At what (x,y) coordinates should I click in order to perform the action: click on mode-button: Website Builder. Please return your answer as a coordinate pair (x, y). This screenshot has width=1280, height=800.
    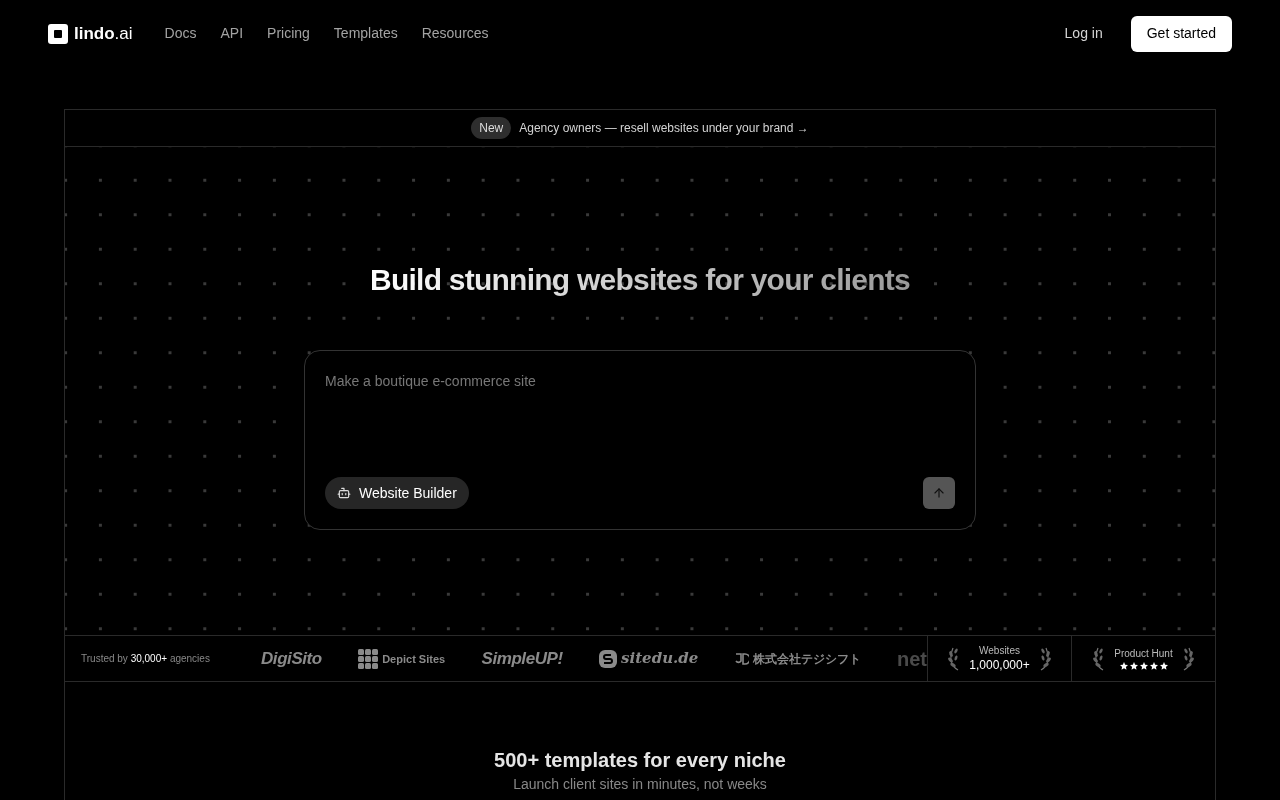
    Looking at the image, I should click on (397, 493).